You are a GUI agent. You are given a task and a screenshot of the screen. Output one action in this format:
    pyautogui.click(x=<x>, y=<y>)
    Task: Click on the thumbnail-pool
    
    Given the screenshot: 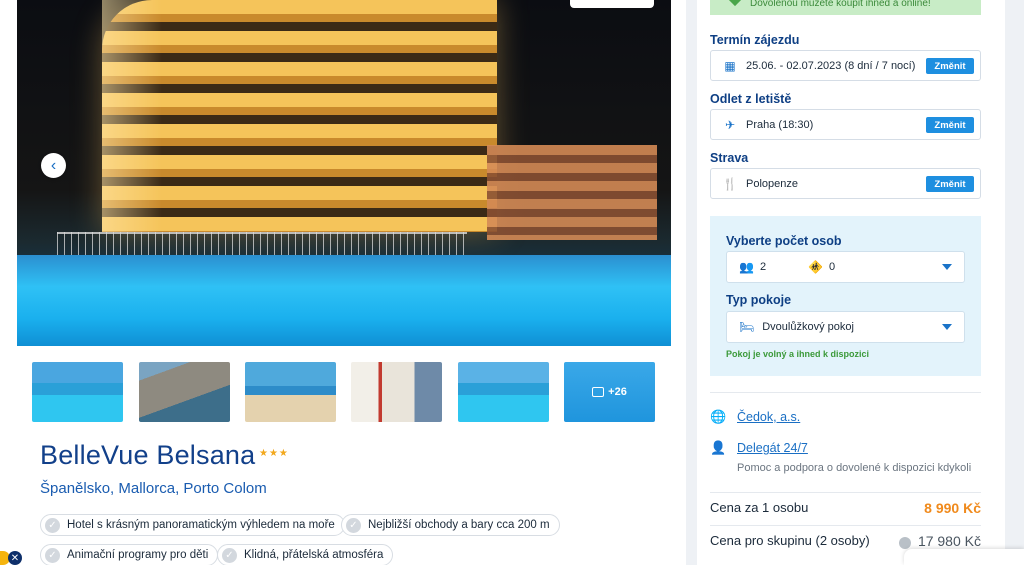 What is the action you would take?
    pyautogui.click(x=77, y=392)
    